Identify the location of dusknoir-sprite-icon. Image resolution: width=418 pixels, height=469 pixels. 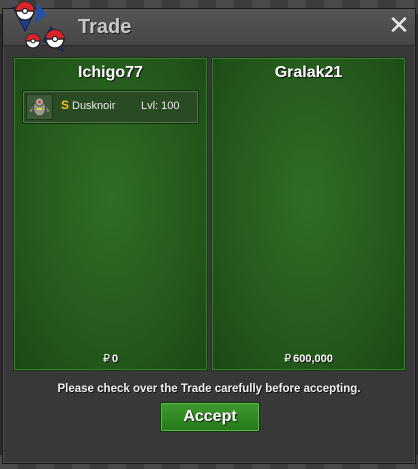
(39, 107).